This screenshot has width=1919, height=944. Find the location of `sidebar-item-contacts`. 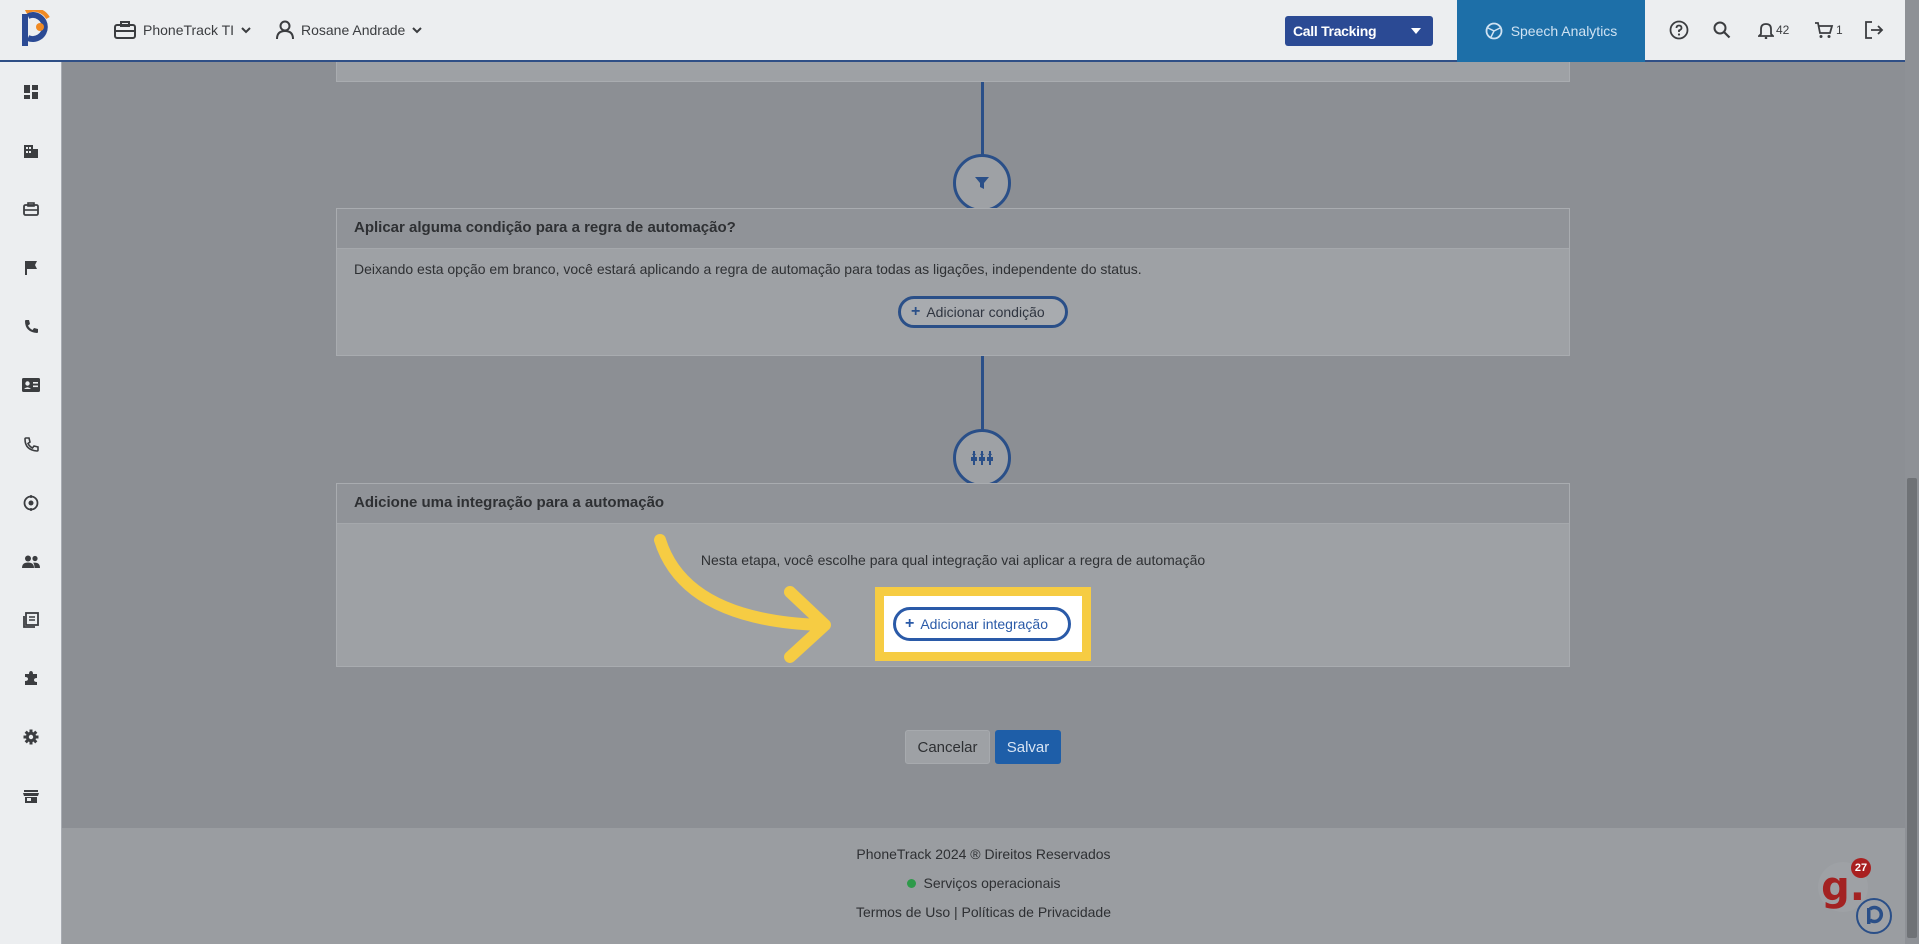

sidebar-item-contacts is located at coordinates (31, 385).